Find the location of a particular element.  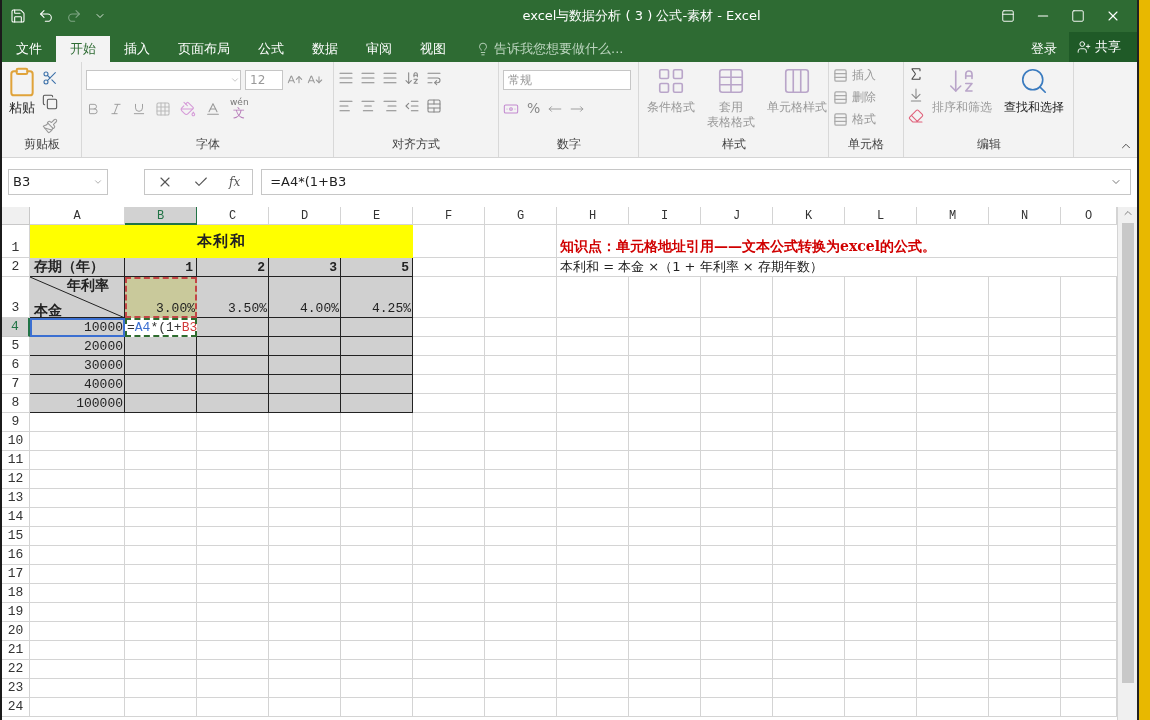

align-right-icon is located at coordinates (390, 106).